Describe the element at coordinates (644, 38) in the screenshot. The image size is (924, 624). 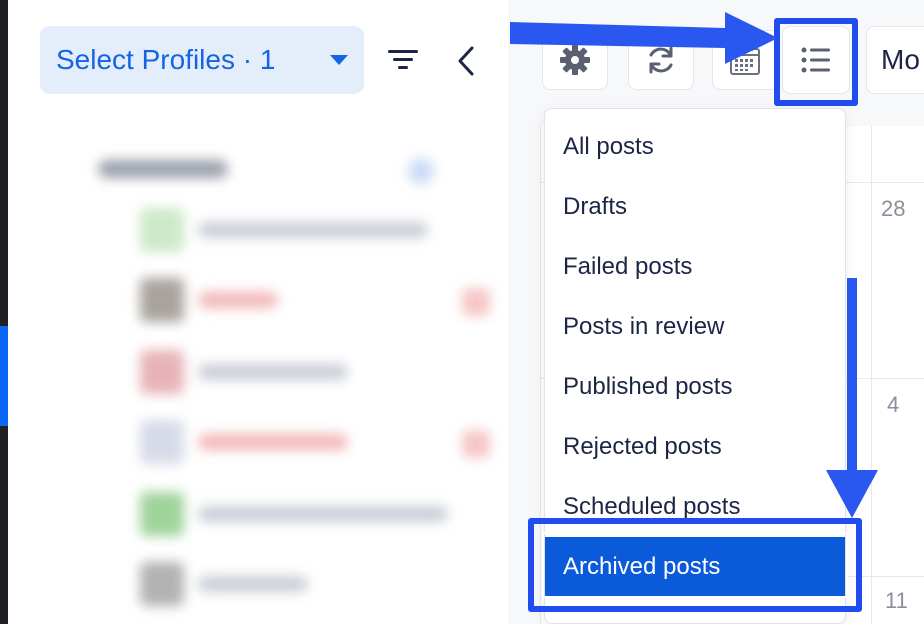
I see `arrow-right-icon` at that location.